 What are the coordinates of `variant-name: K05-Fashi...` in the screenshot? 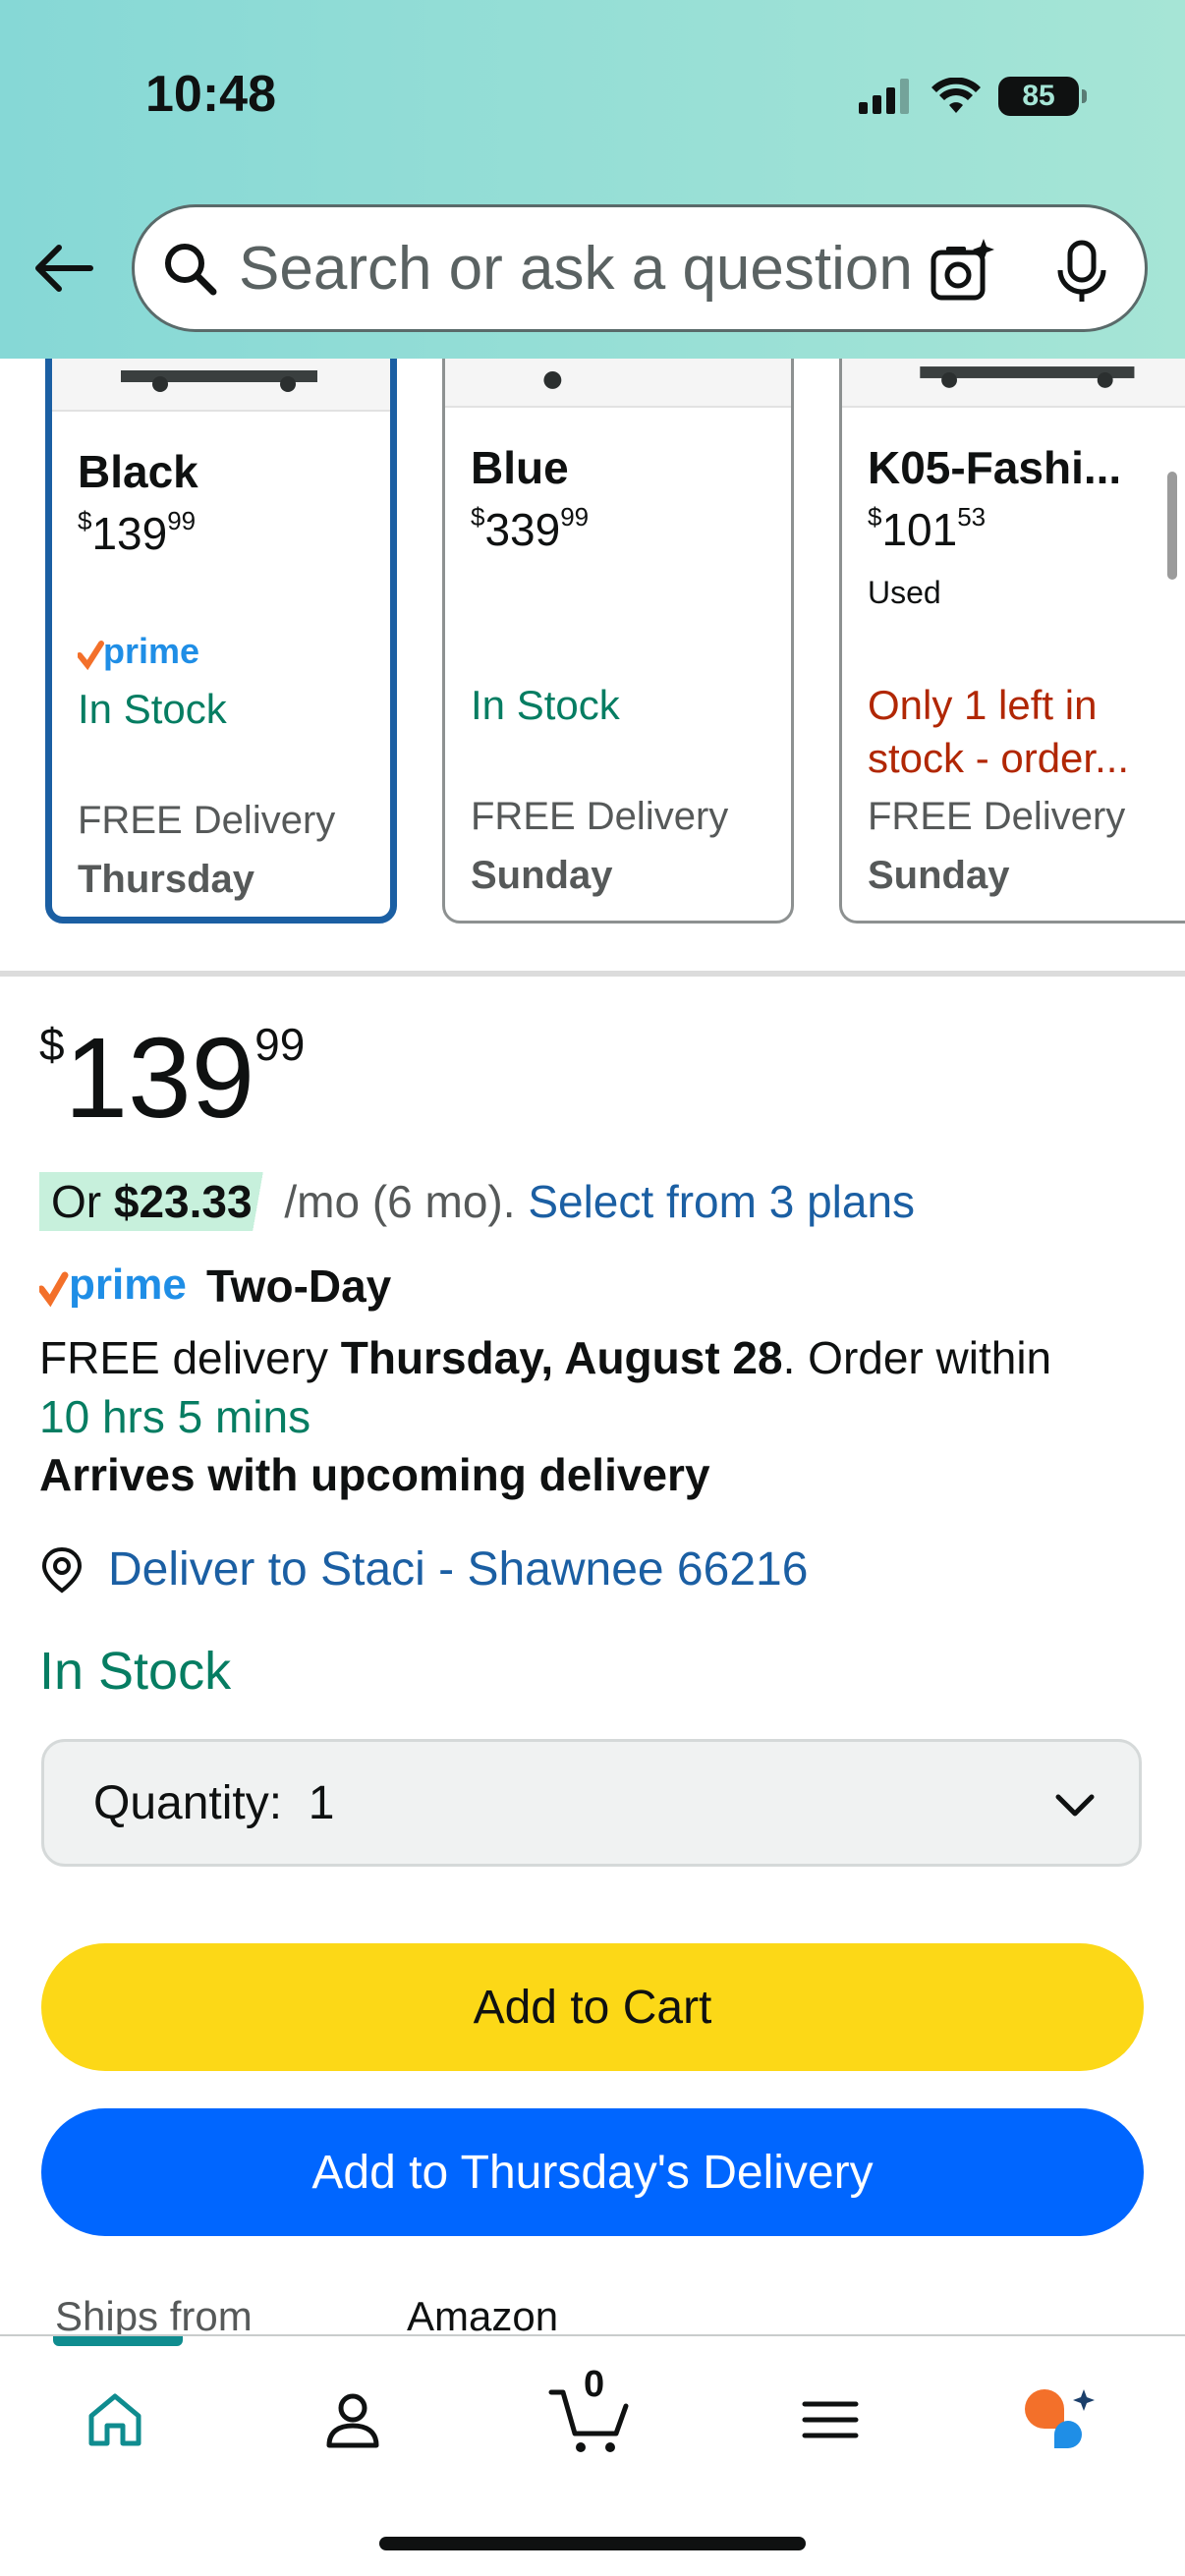 It's located at (995, 467).